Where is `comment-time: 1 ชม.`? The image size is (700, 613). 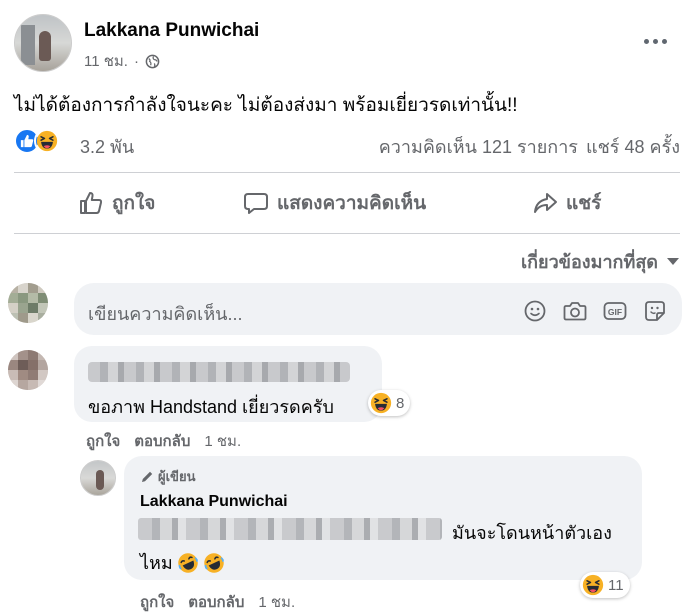 comment-time: 1 ชม. is located at coordinates (222, 441).